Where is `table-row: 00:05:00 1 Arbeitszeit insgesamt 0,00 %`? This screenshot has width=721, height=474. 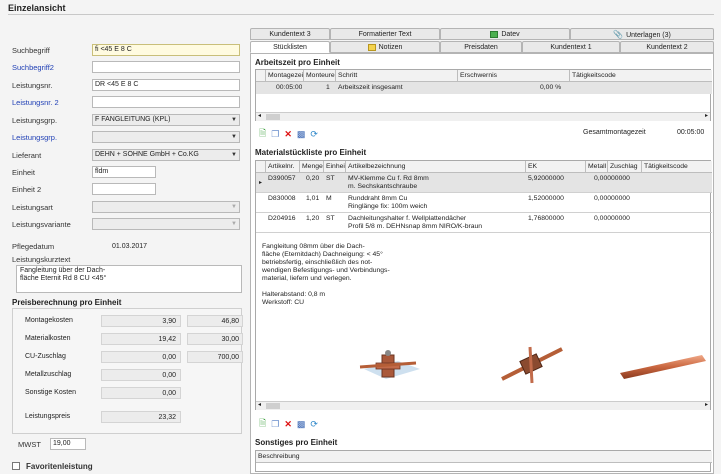 table-row: 00:05:00 1 Arbeitszeit insgesamt 0,00 % is located at coordinates (484, 88).